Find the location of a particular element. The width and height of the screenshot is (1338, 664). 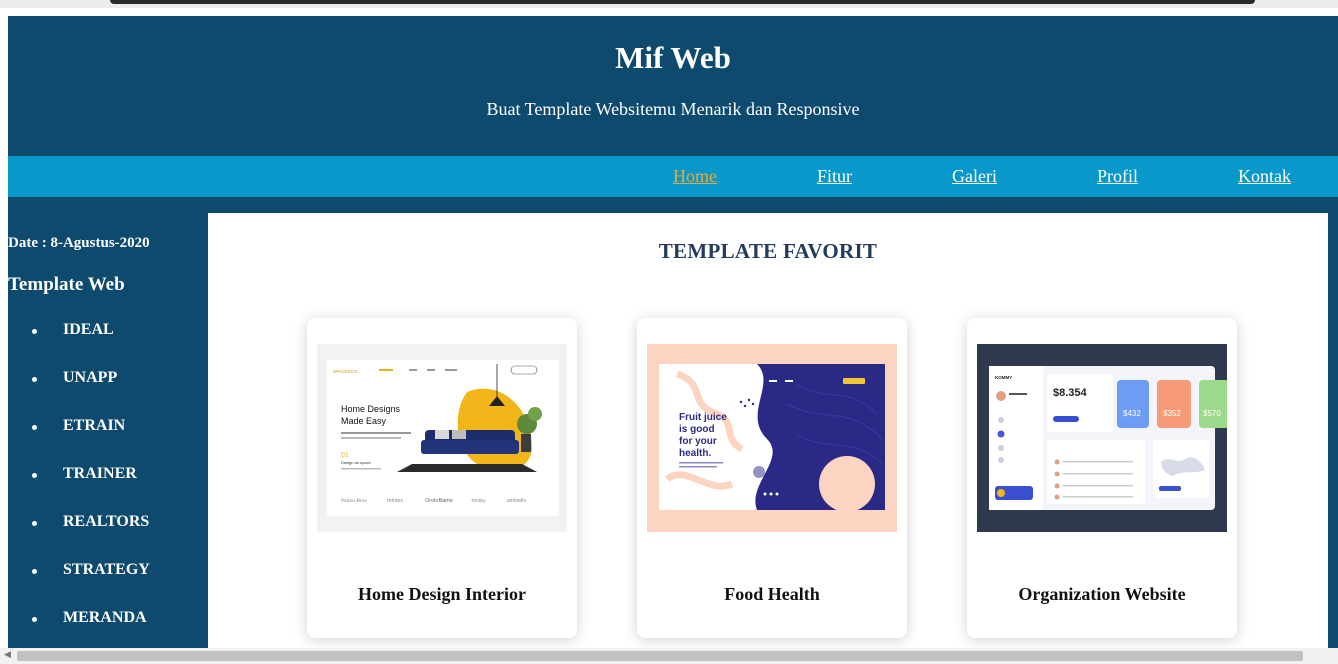

browser-toolbar-shadow is located at coordinates (682, 2).